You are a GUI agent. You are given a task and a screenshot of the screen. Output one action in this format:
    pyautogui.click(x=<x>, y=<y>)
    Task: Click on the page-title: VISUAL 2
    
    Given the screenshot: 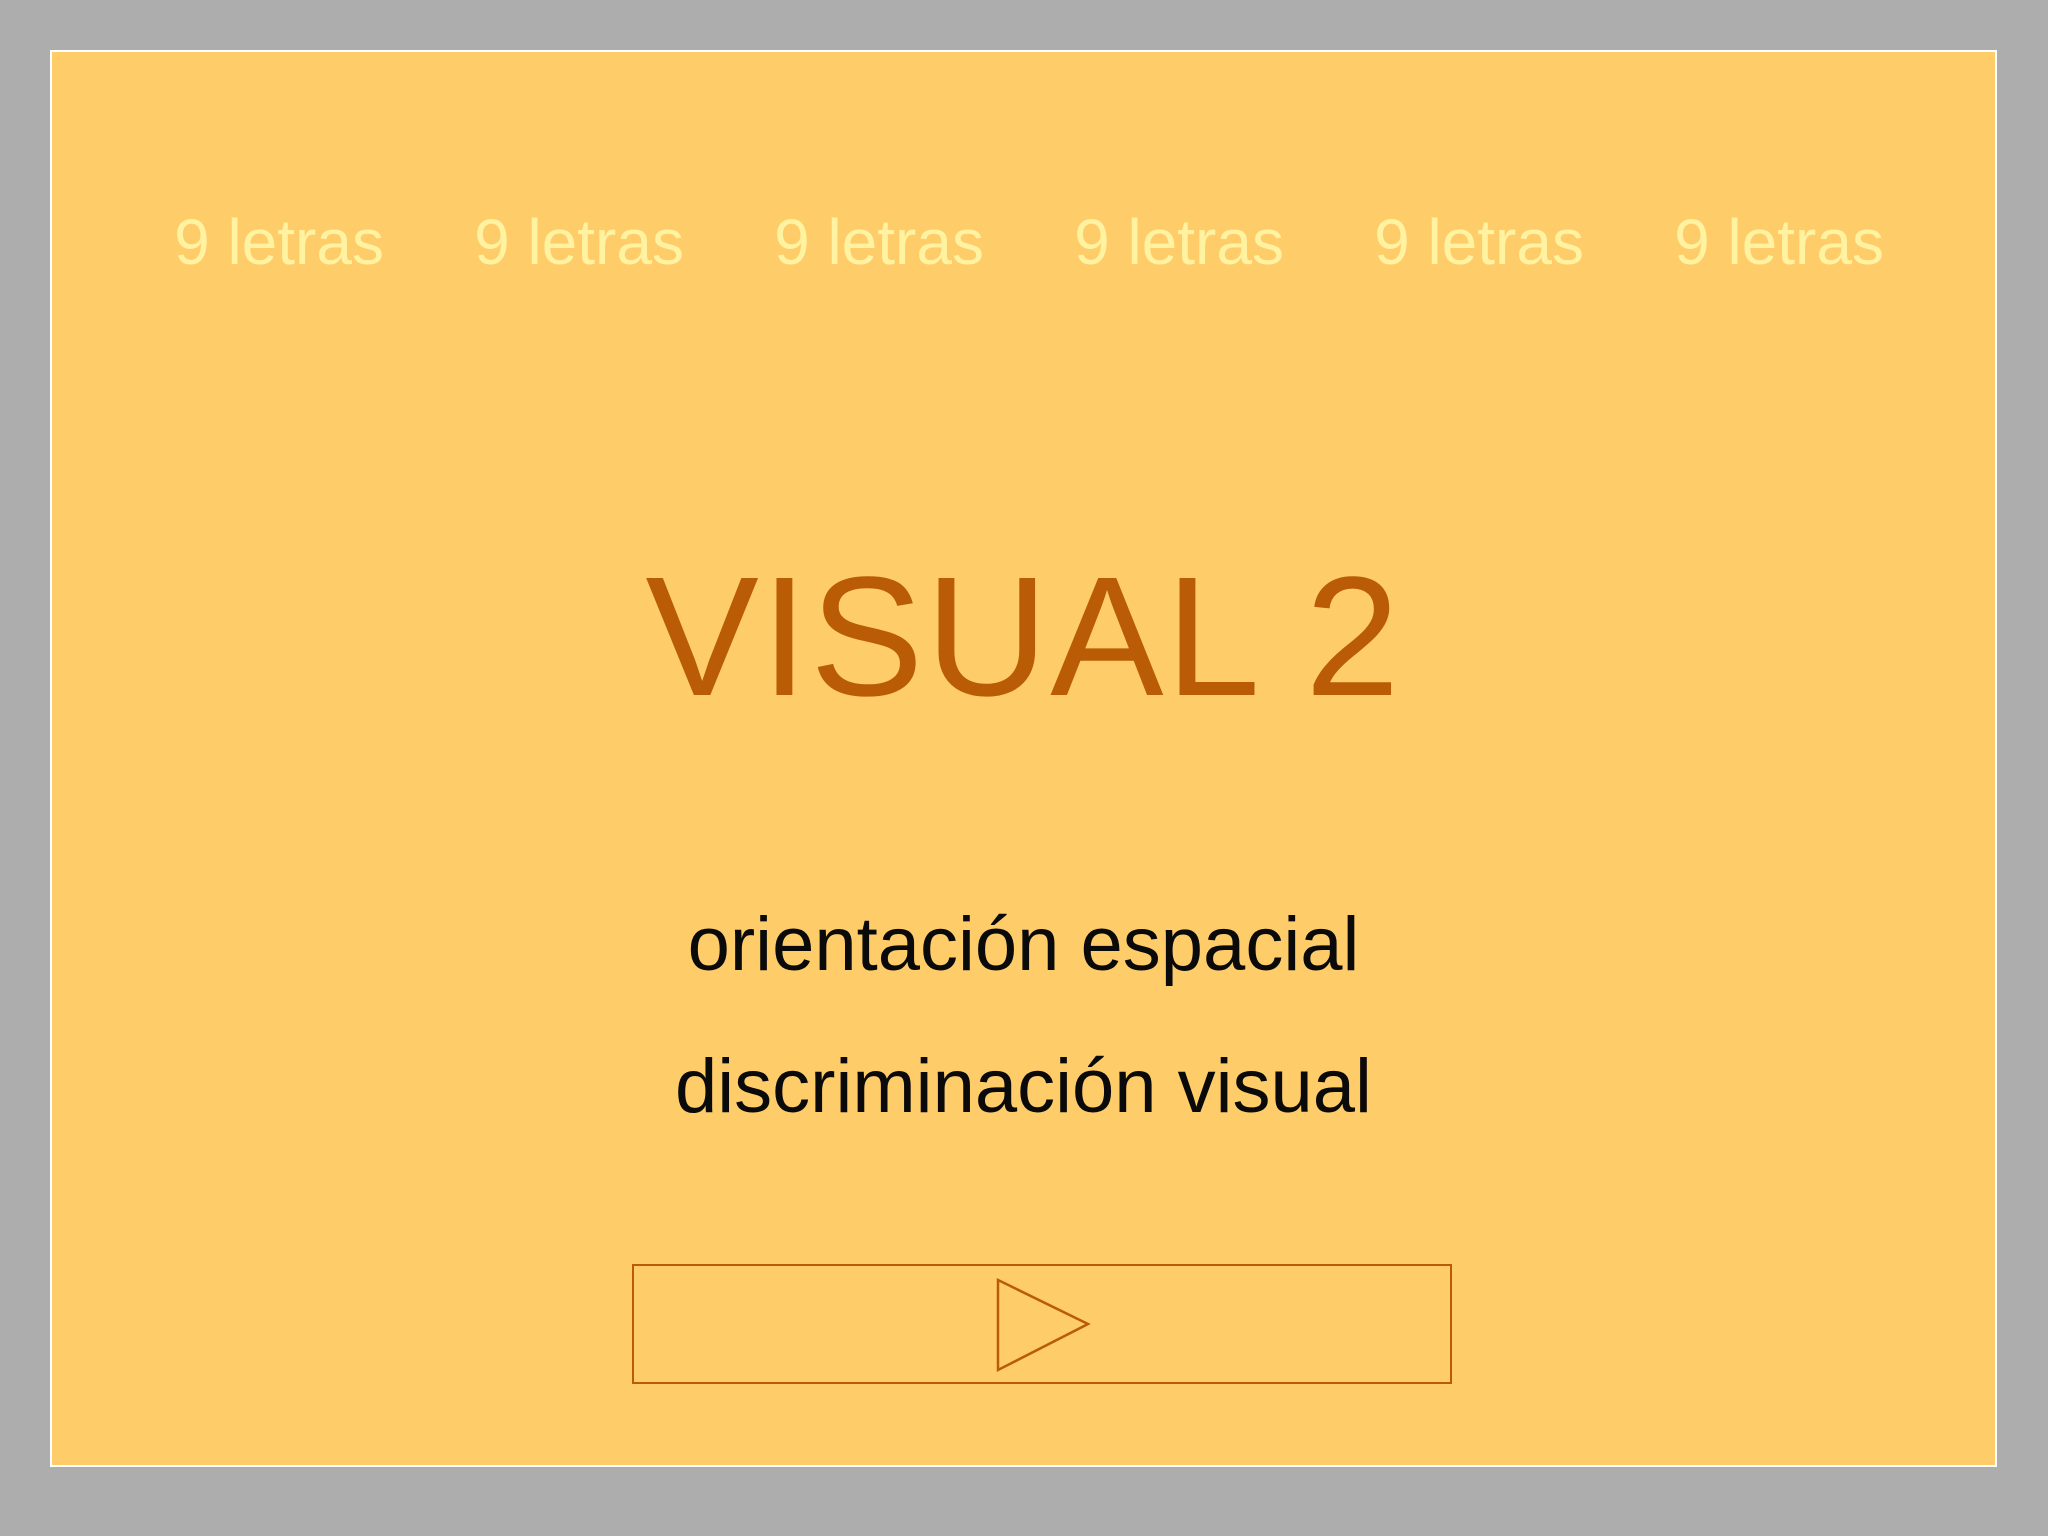 What is the action you would take?
    pyautogui.click(x=1023, y=637)
    